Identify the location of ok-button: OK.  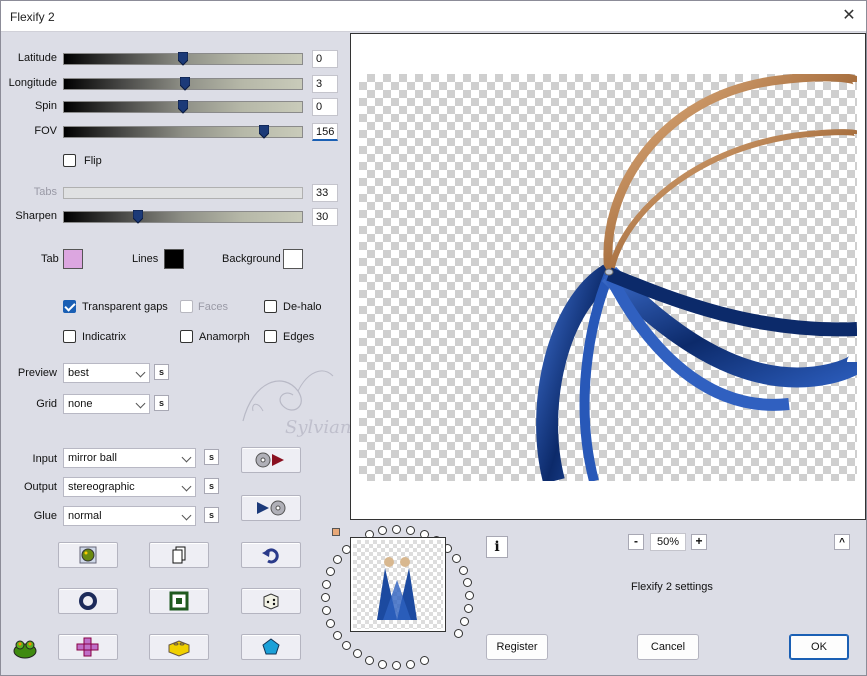
(819, 647).